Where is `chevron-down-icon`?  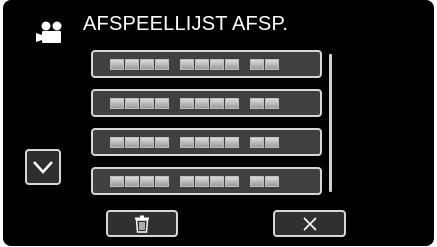 chevron-down-icon is located at coordinates (43, 167).